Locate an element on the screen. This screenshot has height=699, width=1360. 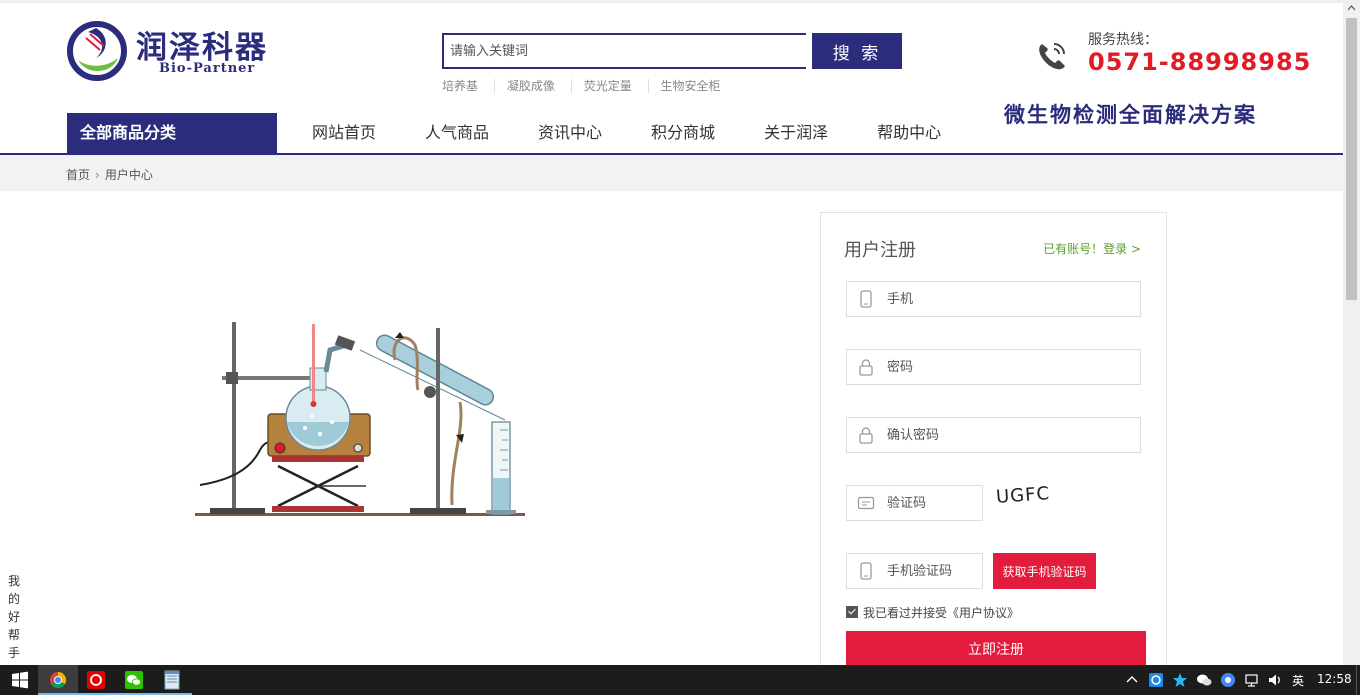
chrome-icon is located at coordinates (58, 680).